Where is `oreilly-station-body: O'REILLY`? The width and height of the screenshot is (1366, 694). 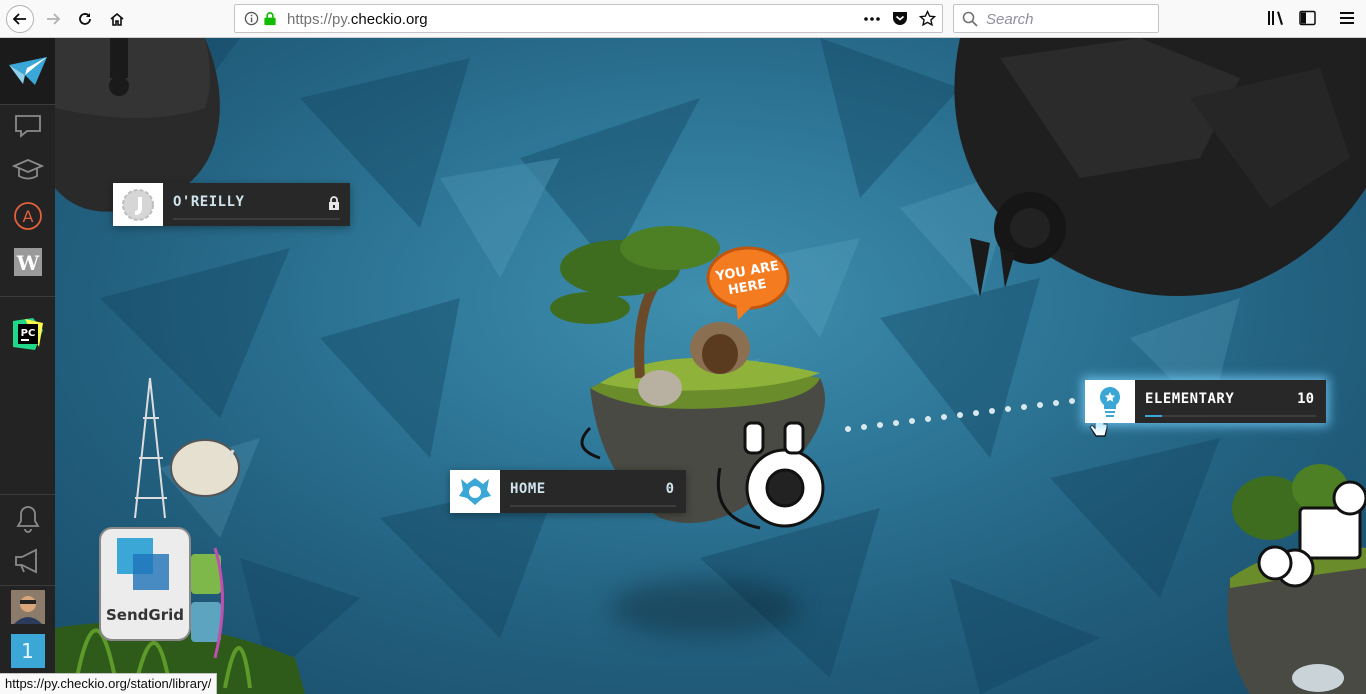
oreilly-station-body: O'REILLY is located at coordinates (256, 204).